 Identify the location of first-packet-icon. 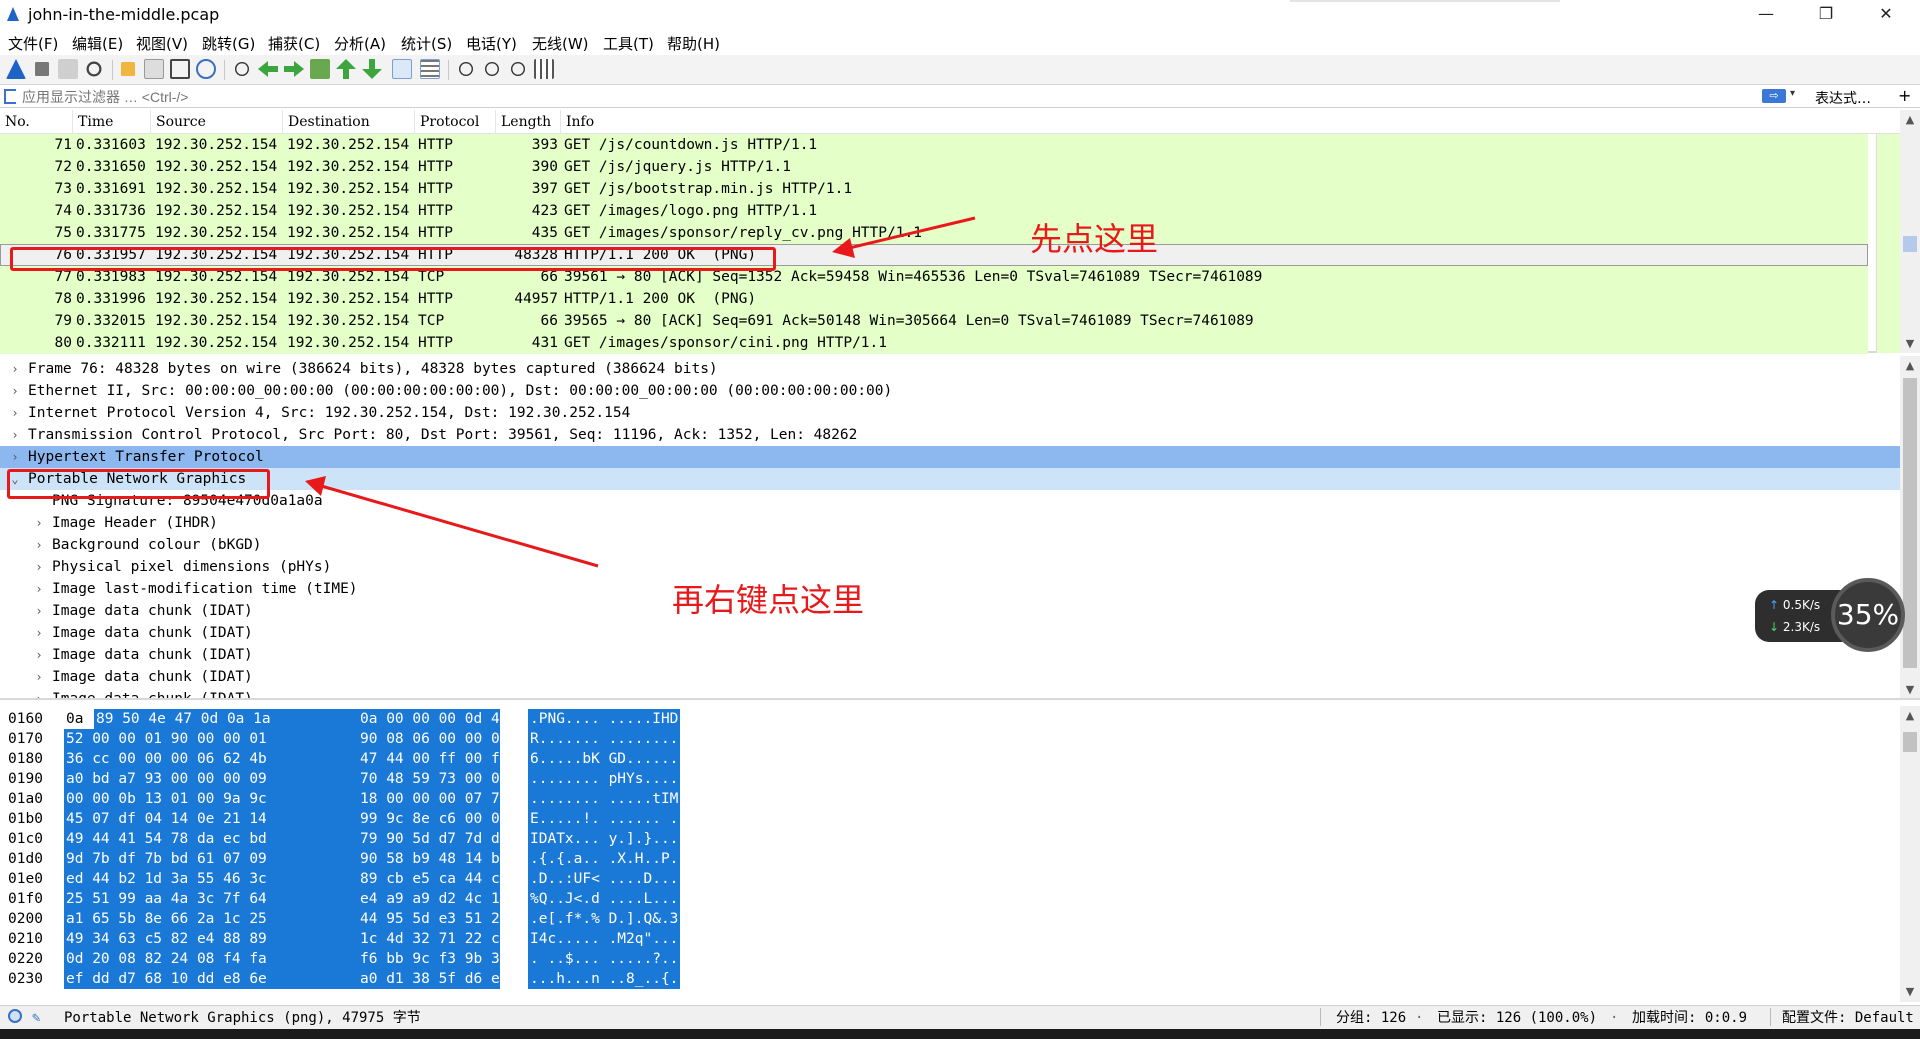
(346, 69).